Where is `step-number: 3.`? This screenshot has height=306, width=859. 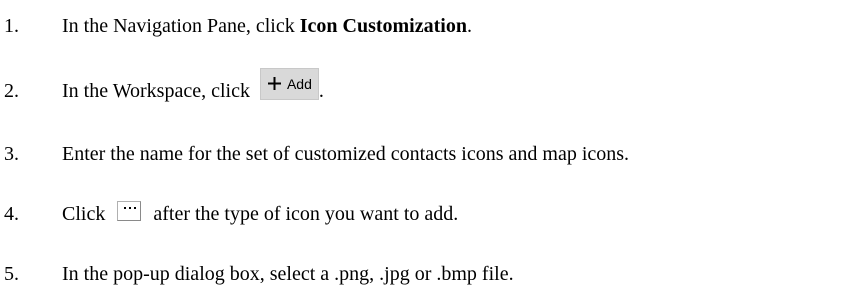 step-number: 3. is located at coordinates (11, 153).